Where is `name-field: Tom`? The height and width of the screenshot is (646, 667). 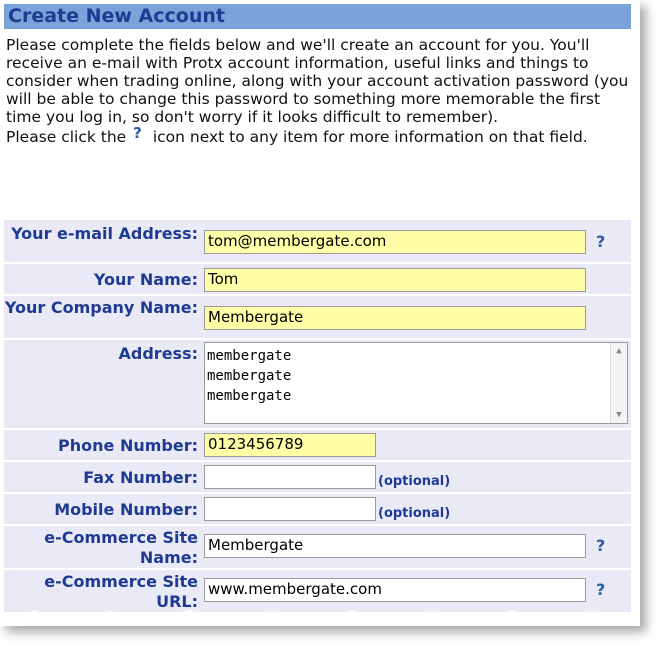
name-field: Tom is located at coordinates (395, 280).